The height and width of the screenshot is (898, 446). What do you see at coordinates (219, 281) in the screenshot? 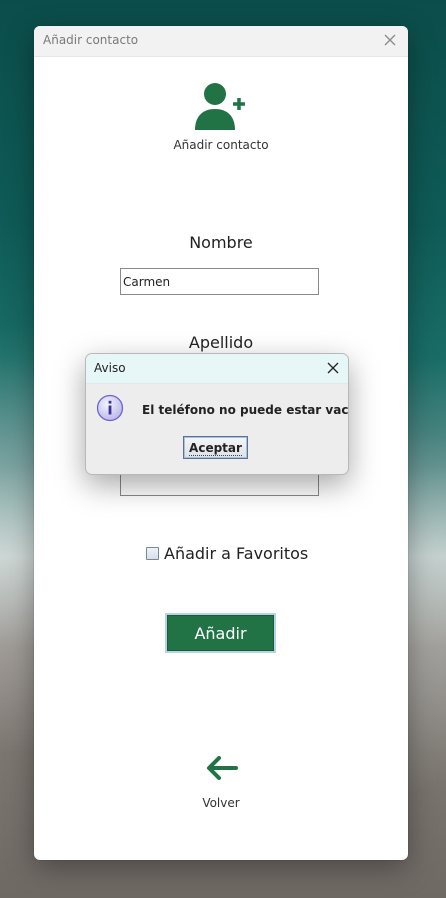
I see `nombre-input` at bounding box center [219, 281].